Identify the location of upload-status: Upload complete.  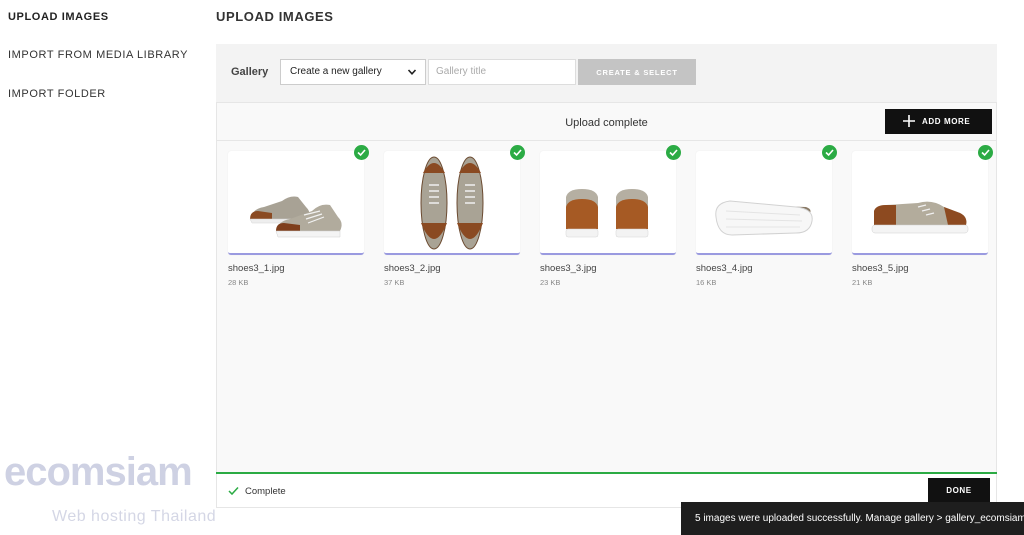
(606, 123).